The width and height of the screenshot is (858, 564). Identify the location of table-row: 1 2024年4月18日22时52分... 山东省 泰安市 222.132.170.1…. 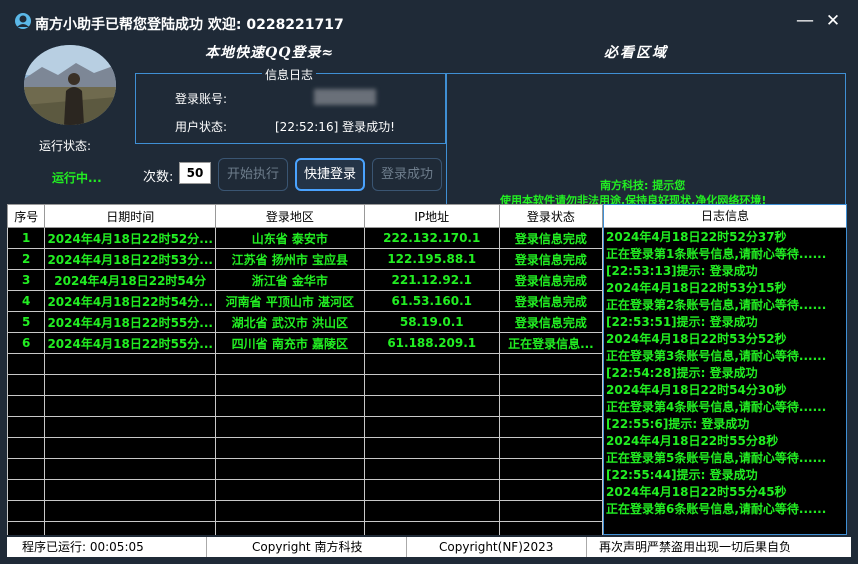
(305, 238).